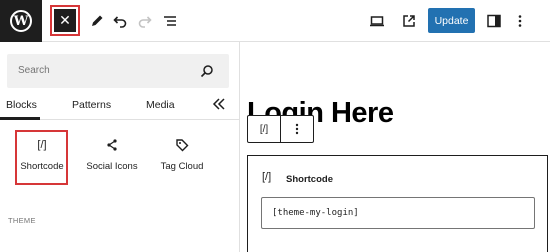 The image size is (550, 252). I want to click on more-options-icon, so click(520, 21).